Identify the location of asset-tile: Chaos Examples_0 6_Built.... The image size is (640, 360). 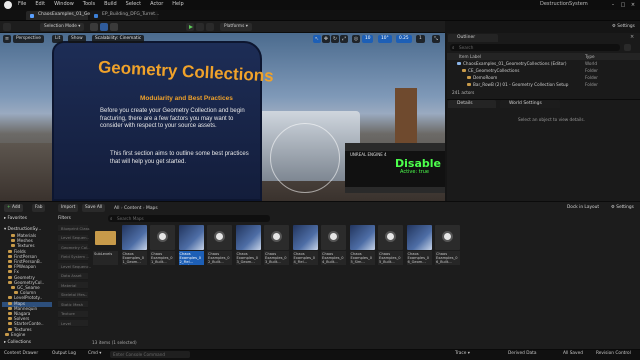
(447, 245).